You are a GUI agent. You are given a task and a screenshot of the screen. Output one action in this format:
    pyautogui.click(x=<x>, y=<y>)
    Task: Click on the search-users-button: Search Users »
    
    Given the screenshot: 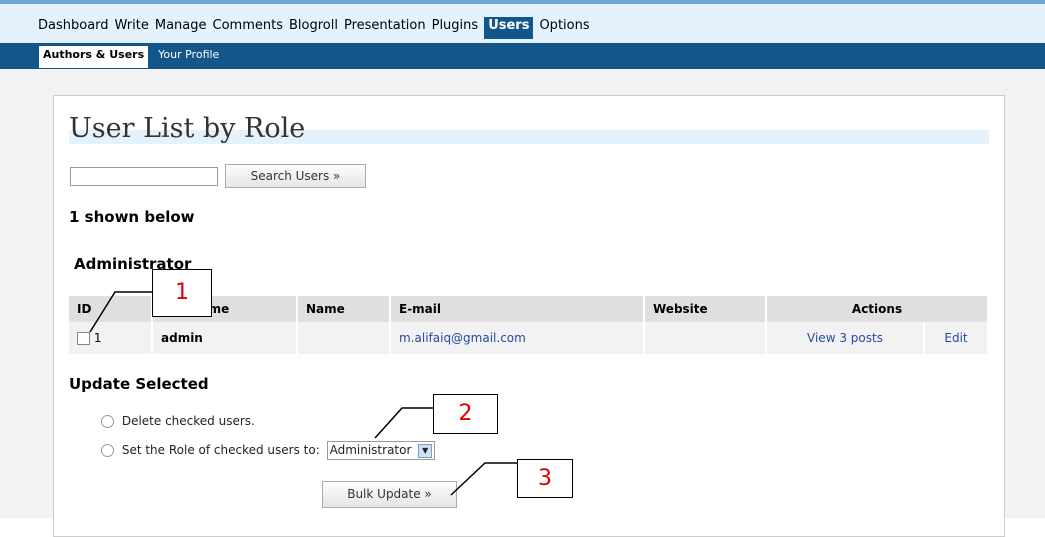 What is the action you would take?
    pyautogui.click(x=295, y=176)
    